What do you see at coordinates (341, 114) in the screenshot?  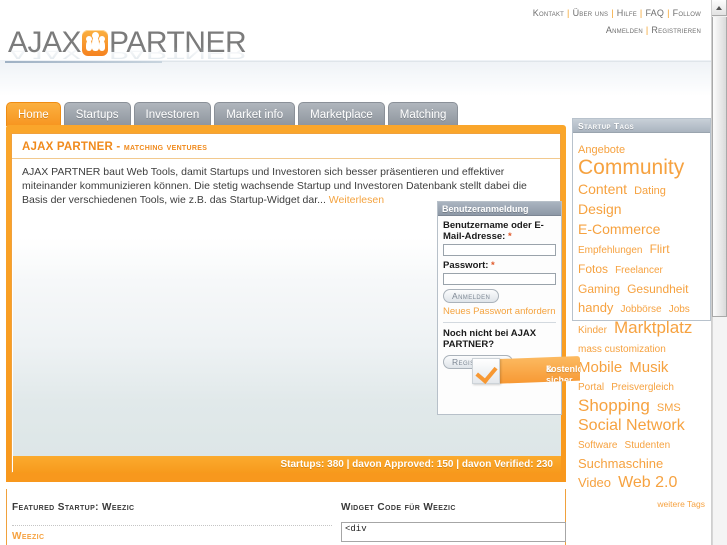 I see `tab-marketplace: Marketplace` at bounding box center [341, 114].